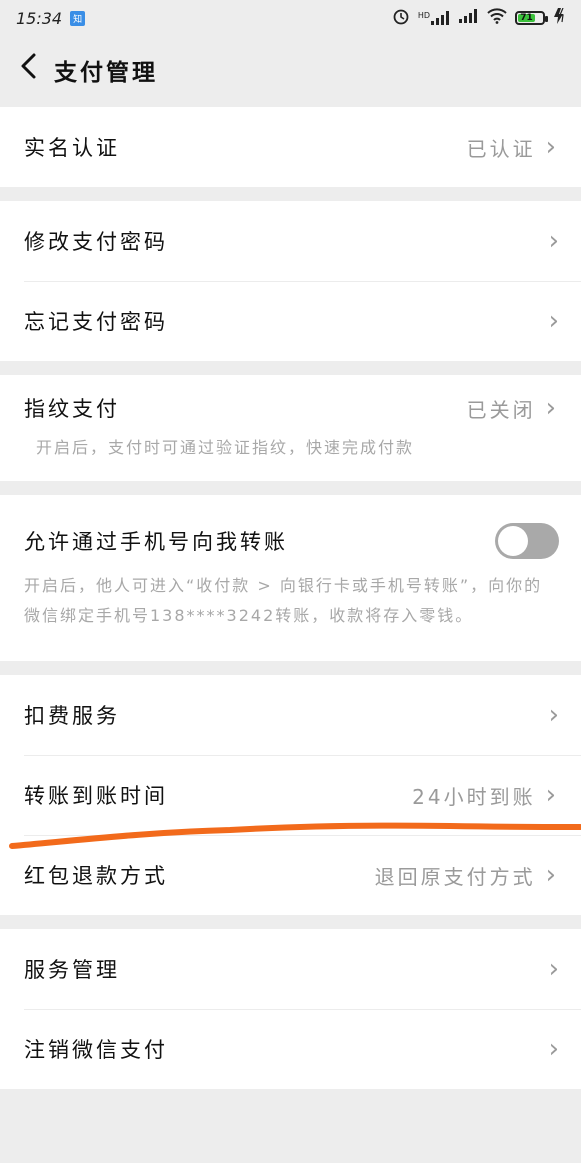 Image resolution: width=581 pixels, height=1163 pixels. What do you see at coordinates (225, 447) in the screenshot?
I see `row-description: 开启后，支付时可通过验证指纹，快速完成付款` at bounding box center [225, 447].